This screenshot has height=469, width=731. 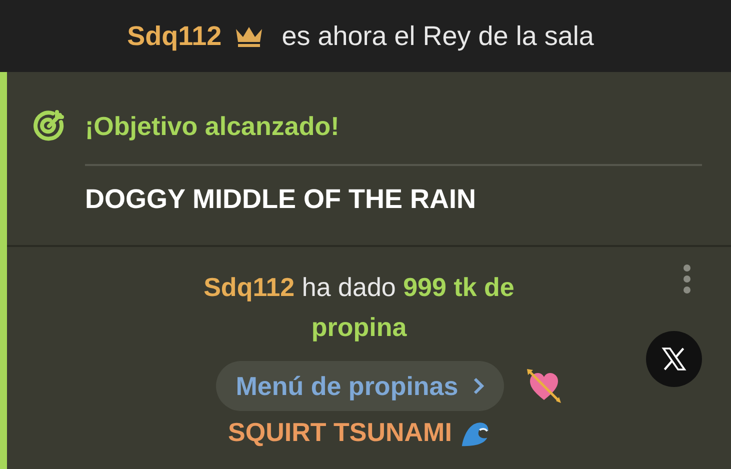 What do you see at coordinates (281, 199) in the screenshot?
I see `goal-name: DOGGY MIDDLE OF THE RAIN` at bounding box center [281, 199].